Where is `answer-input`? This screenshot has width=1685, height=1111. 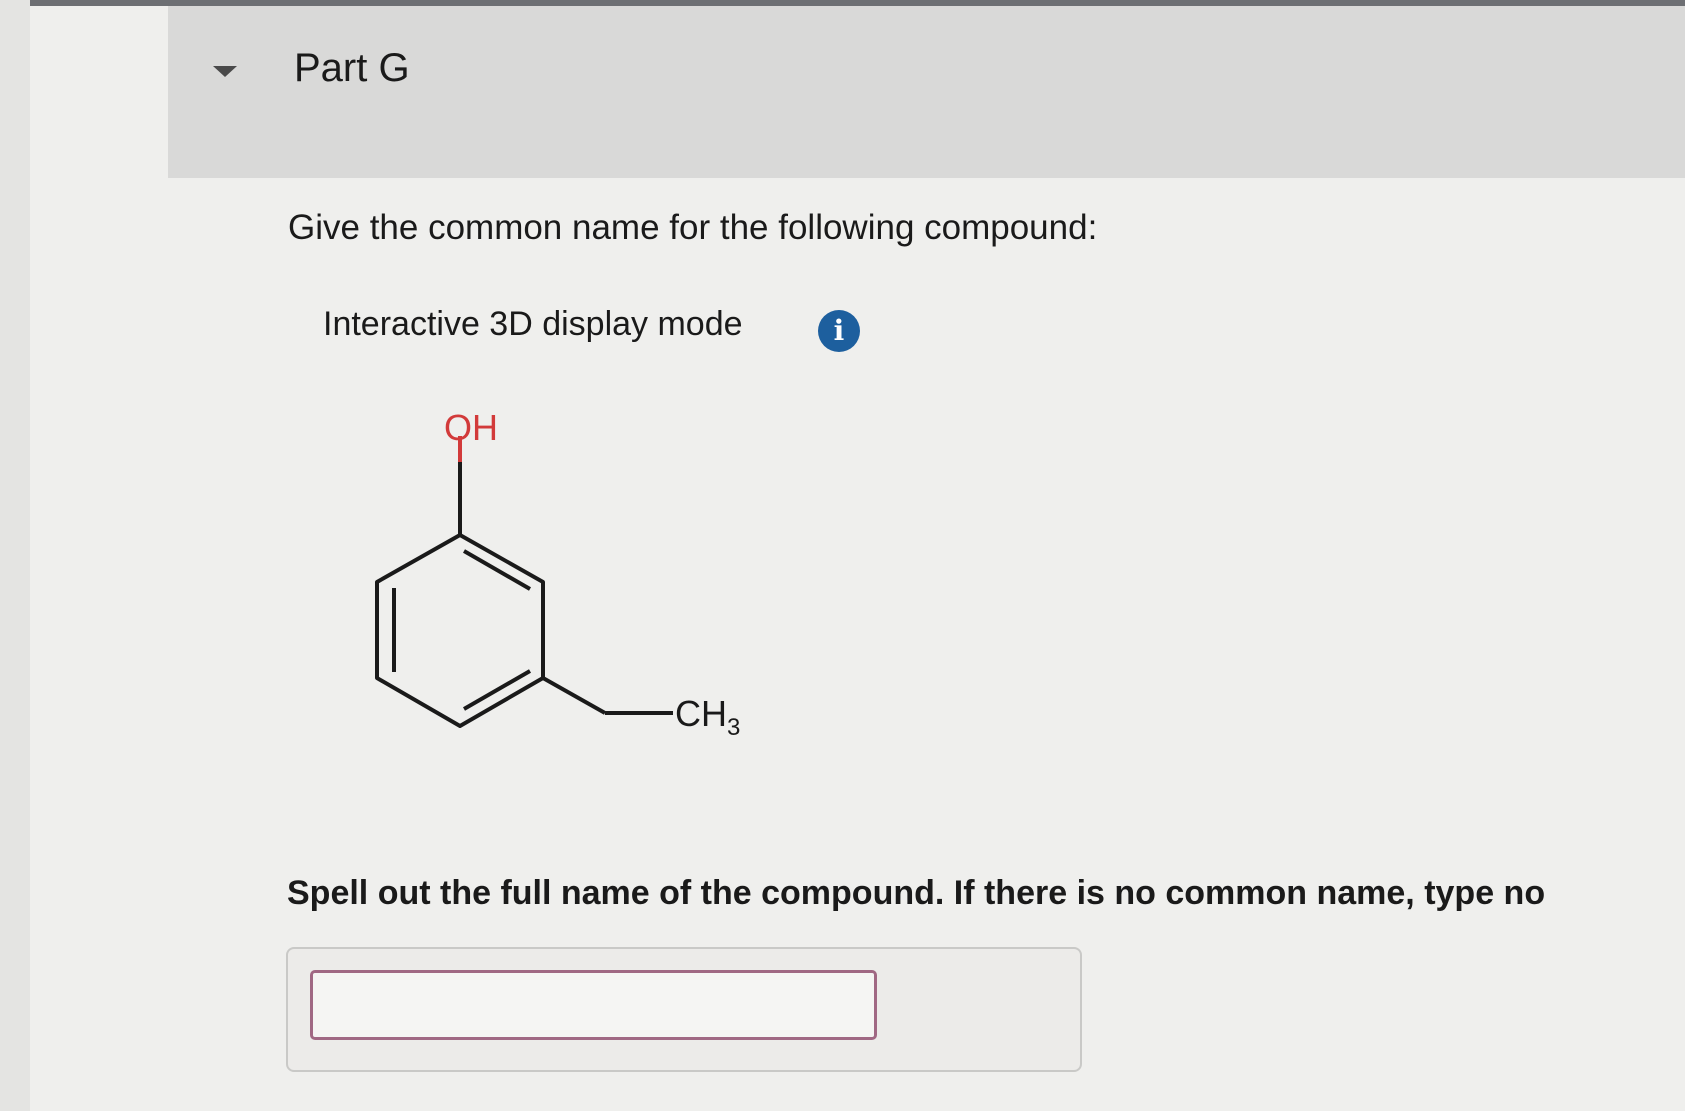
answer-input is located at coordinates (593, 1005).